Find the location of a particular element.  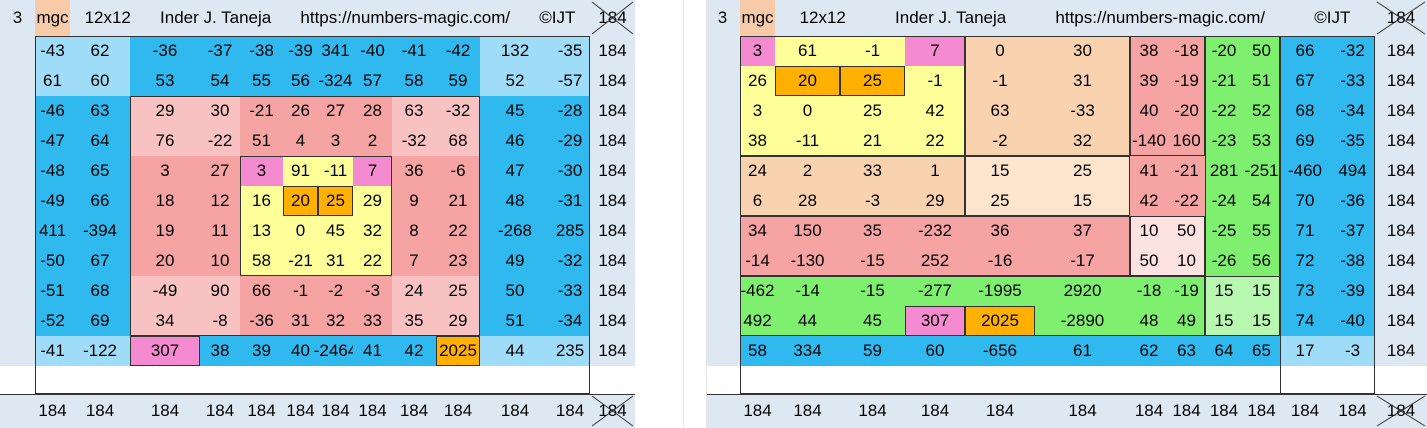

grid-cell: 28 is located at coordinates (372, 111).